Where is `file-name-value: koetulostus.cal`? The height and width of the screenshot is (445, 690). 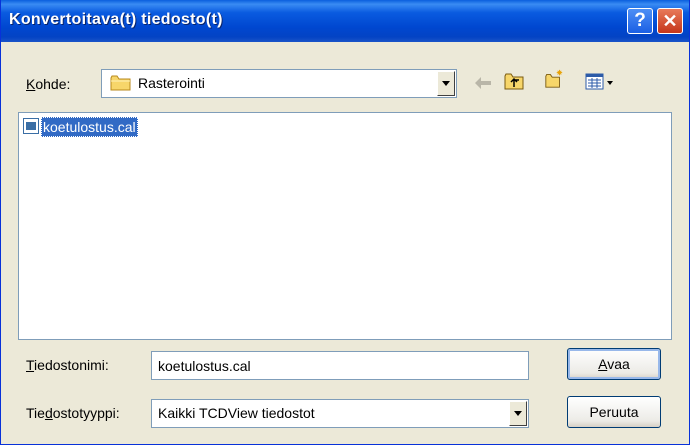
file-name-value: koetulostus.cal is located at coordinates (204, 366).